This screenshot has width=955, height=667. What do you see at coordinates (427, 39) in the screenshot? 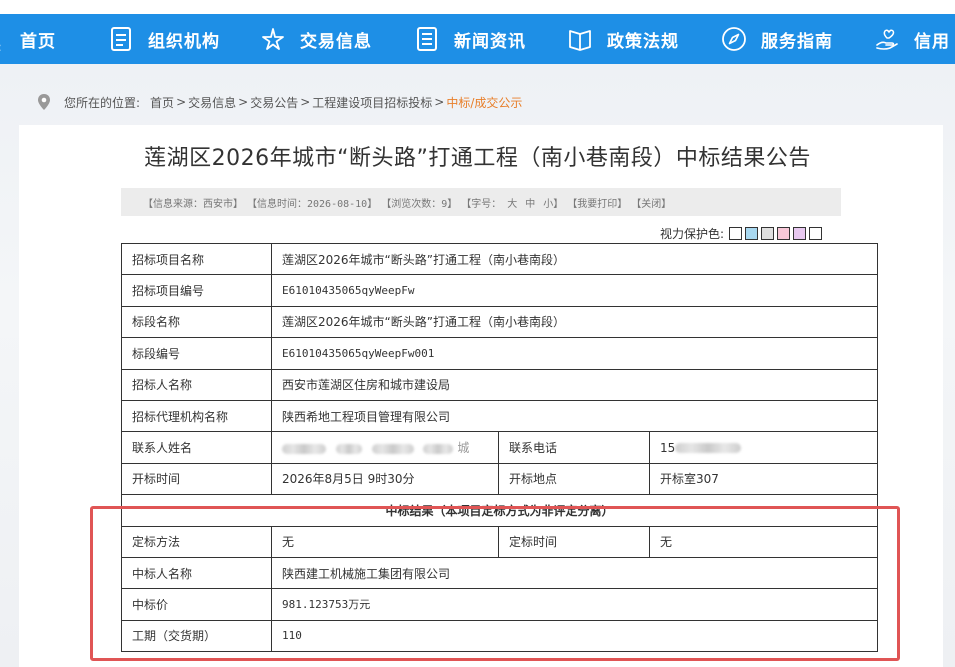
I see `list-icon` at bounding box center [427, 39].